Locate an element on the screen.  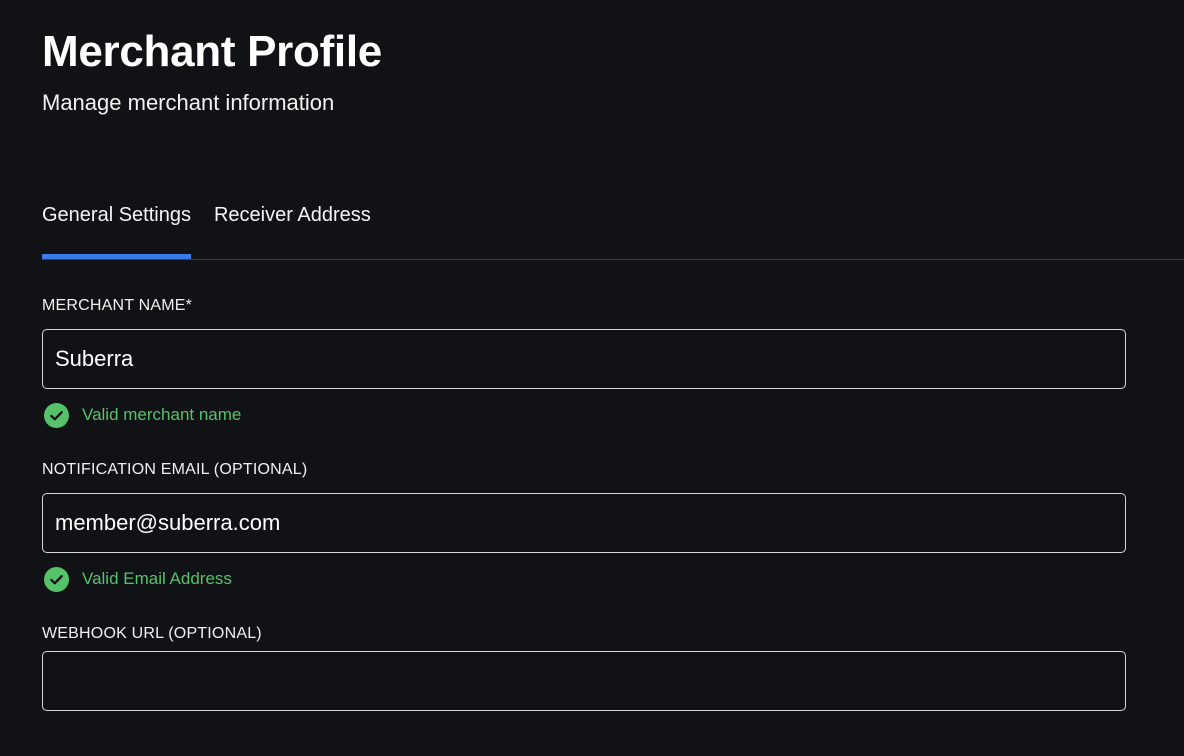
merchant-name-input is located at coordinates (584, 359).